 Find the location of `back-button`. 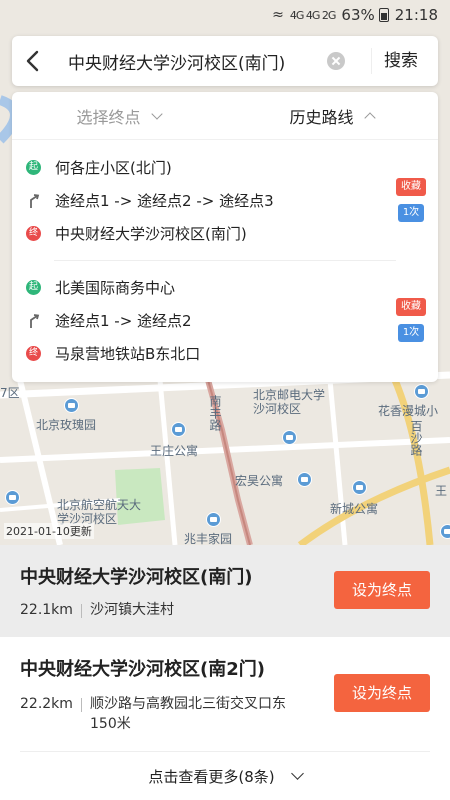

back-button is located at coordinates (33, 61).